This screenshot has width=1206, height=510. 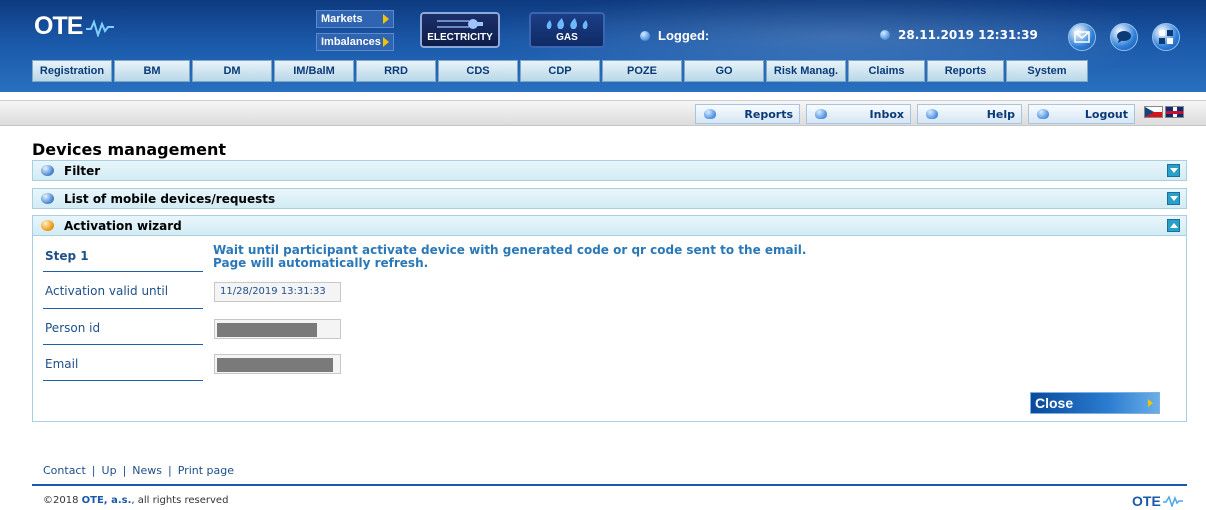 What do you see at coordinates (64, 470) in the screenshot?
I see `contact-link: Contact` at bounding box center [64, 470].